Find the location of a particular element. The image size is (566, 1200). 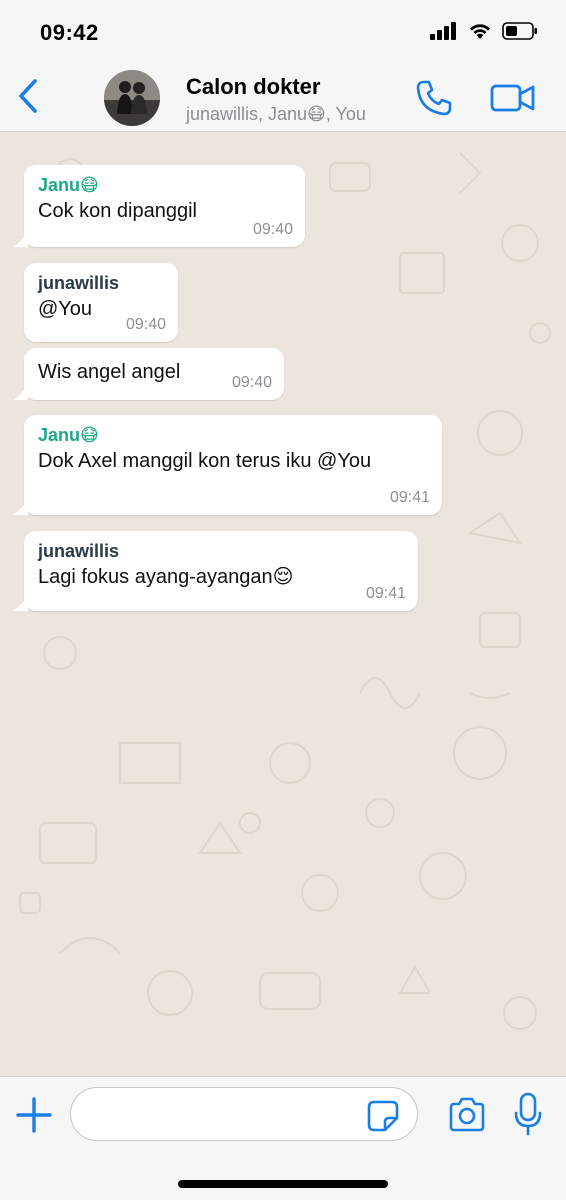

avatar-image is located at coordinates (132, 98).